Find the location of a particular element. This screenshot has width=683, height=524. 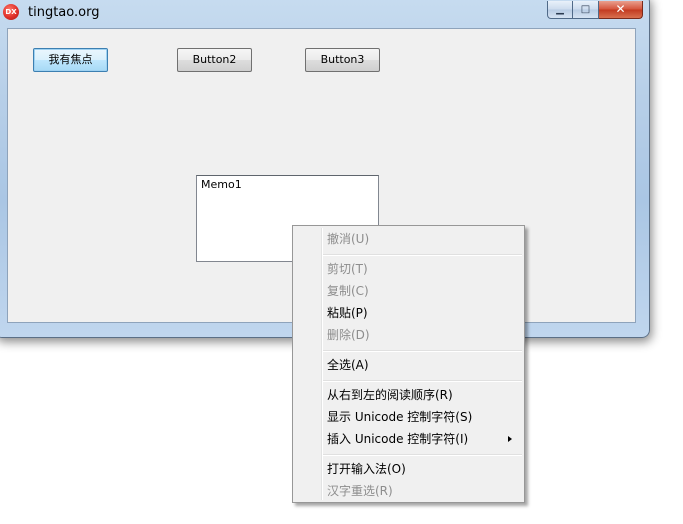

menu-item-copy: 复制(C) is located at coordinates (408, 291).